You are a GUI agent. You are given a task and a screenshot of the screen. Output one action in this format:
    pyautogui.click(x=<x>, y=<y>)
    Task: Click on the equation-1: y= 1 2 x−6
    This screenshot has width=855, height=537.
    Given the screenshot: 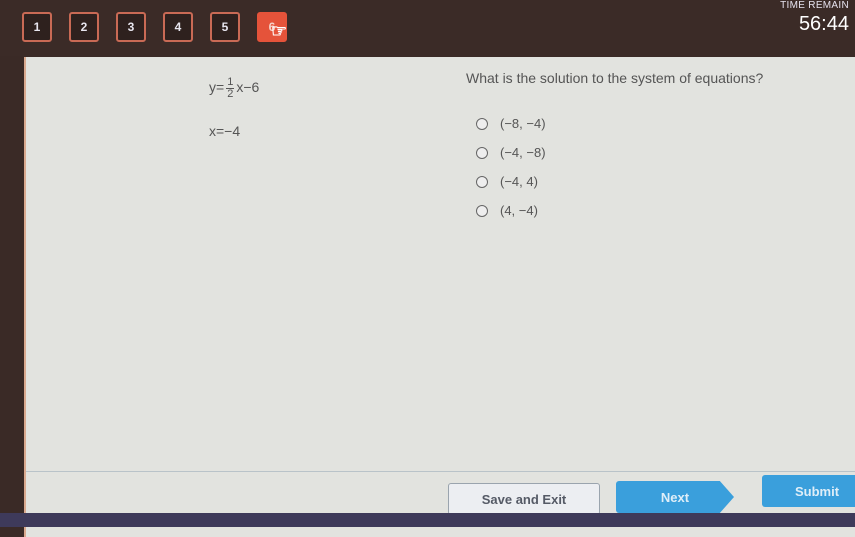 What is the action you would take?
    pyautogui.click(x=234, y=88)
    